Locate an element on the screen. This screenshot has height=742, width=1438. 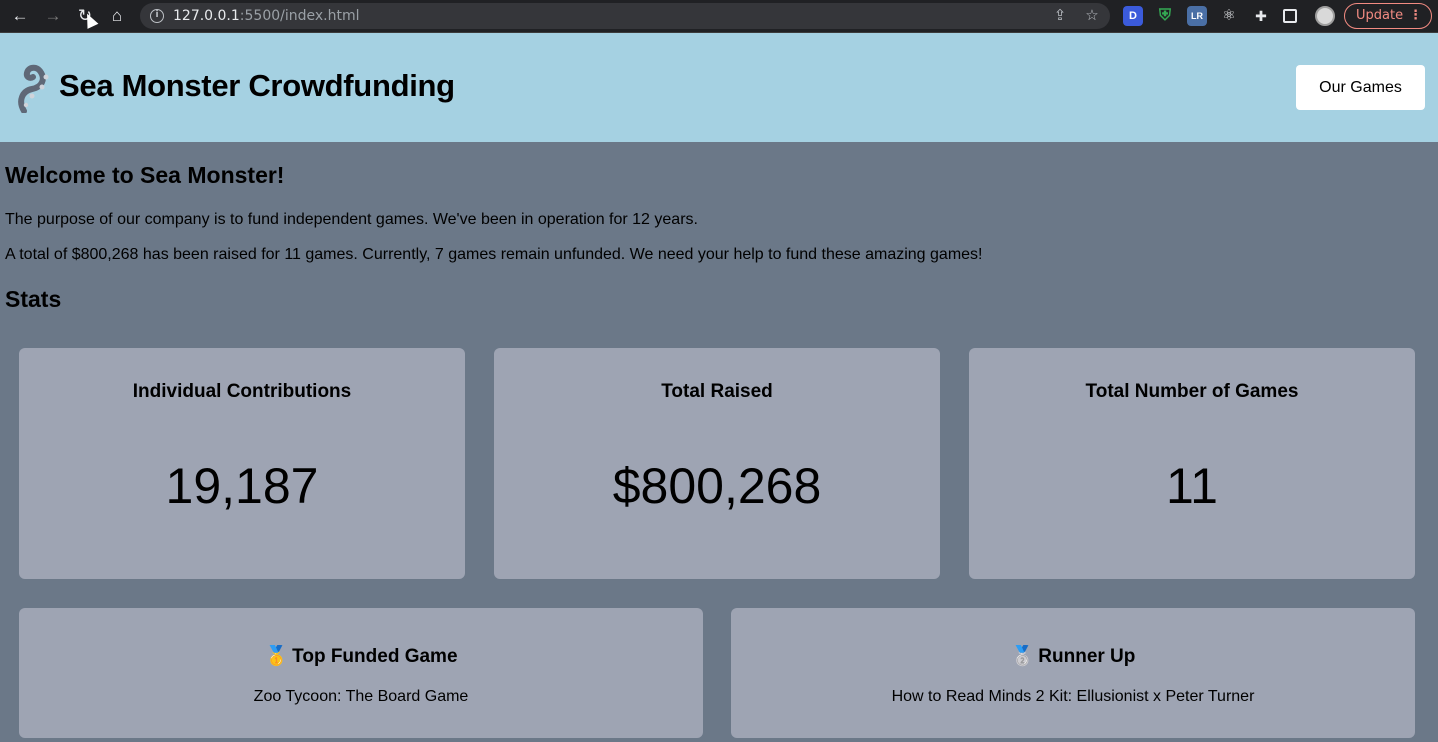
home-icon: ⌂ is located at coordinates (117, 16).